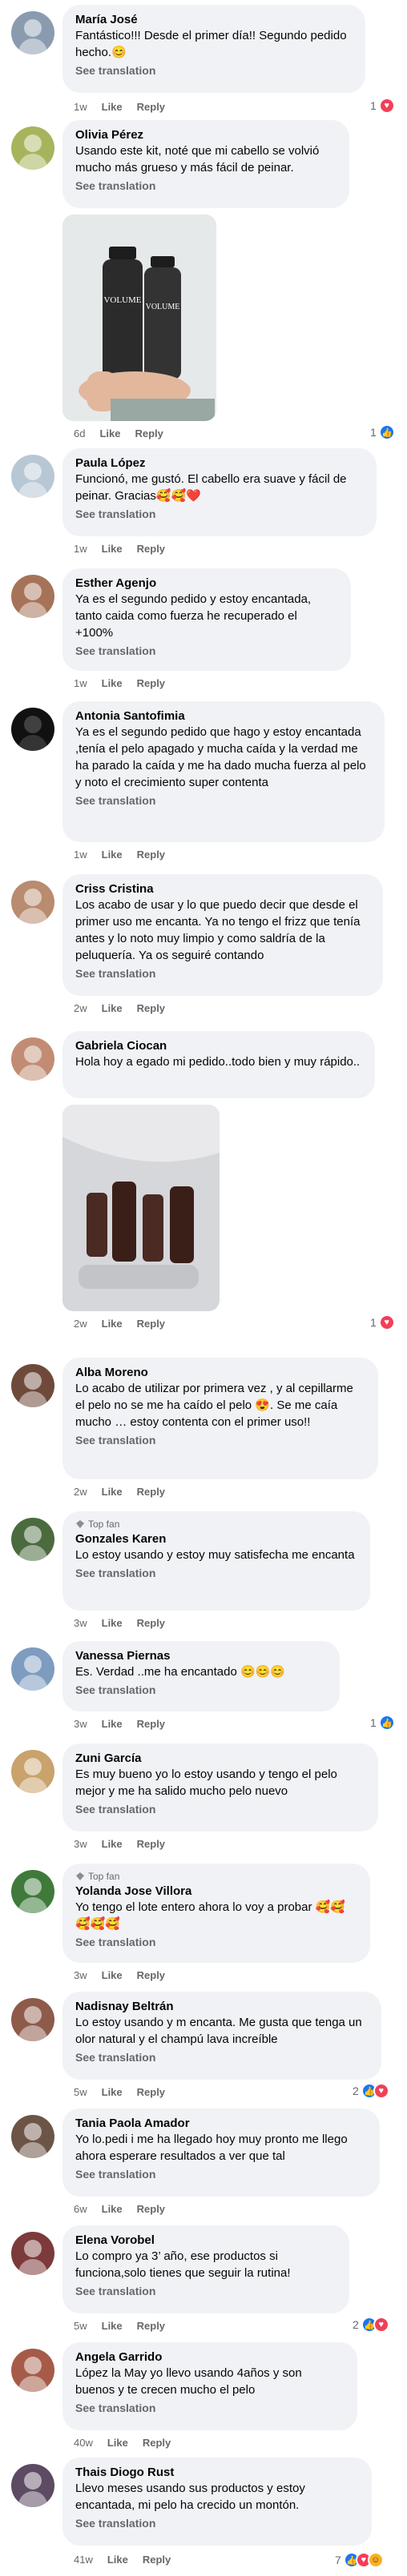  I want to click on author-name: Olivia Pérez, so click(206, 134).